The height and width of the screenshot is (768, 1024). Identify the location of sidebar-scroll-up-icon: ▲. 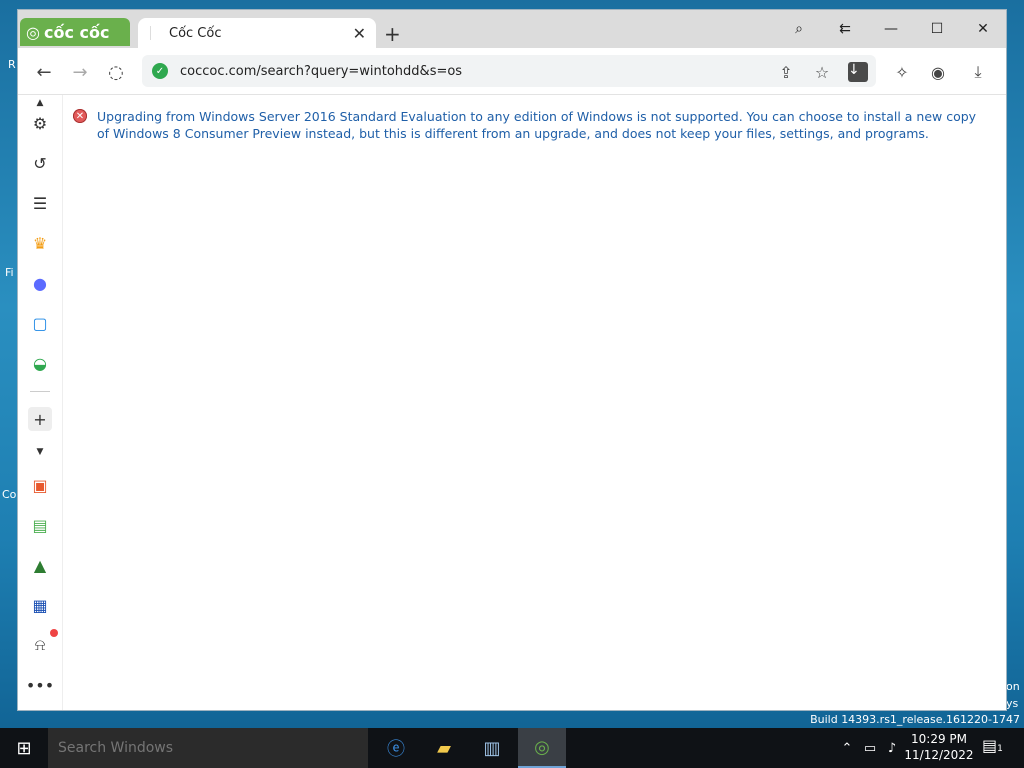
(40, 103).